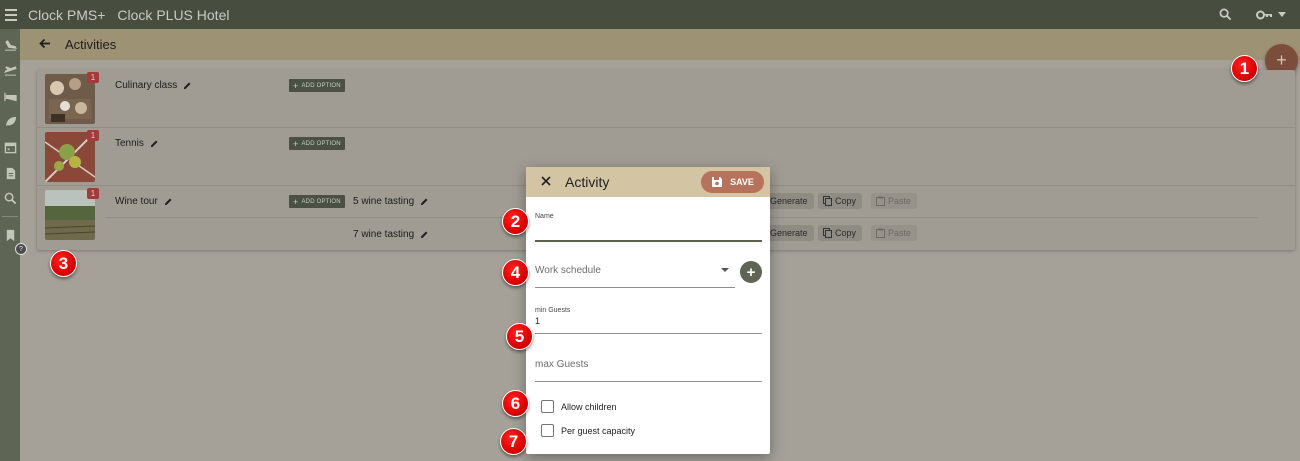 Image resolution: width=1300 pixels, height=461 pixels. Describe the element at coordinates (21, 249) in the screenshot. I see `help-icon: ?` at that location.